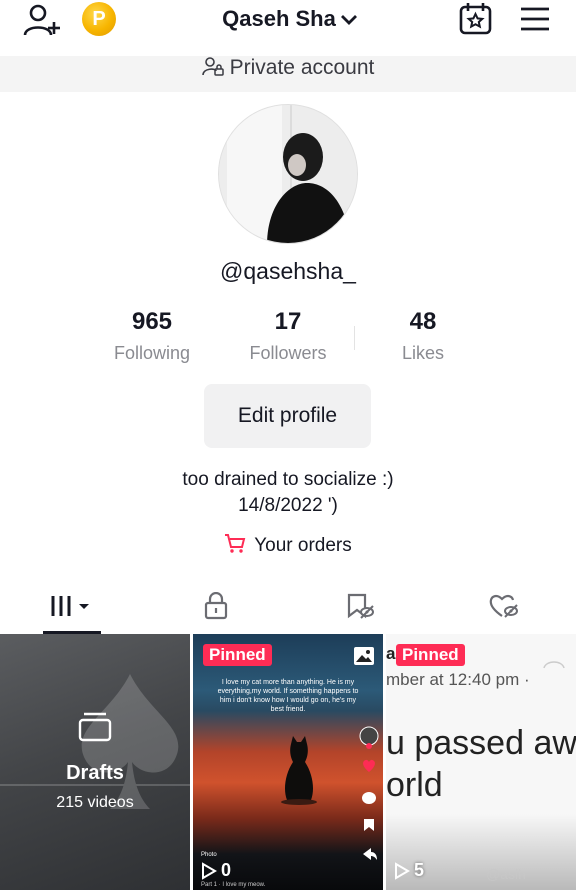 The width and height of the screenshot is (576, 890). I want to click on tab-saved, so click(360, 608).